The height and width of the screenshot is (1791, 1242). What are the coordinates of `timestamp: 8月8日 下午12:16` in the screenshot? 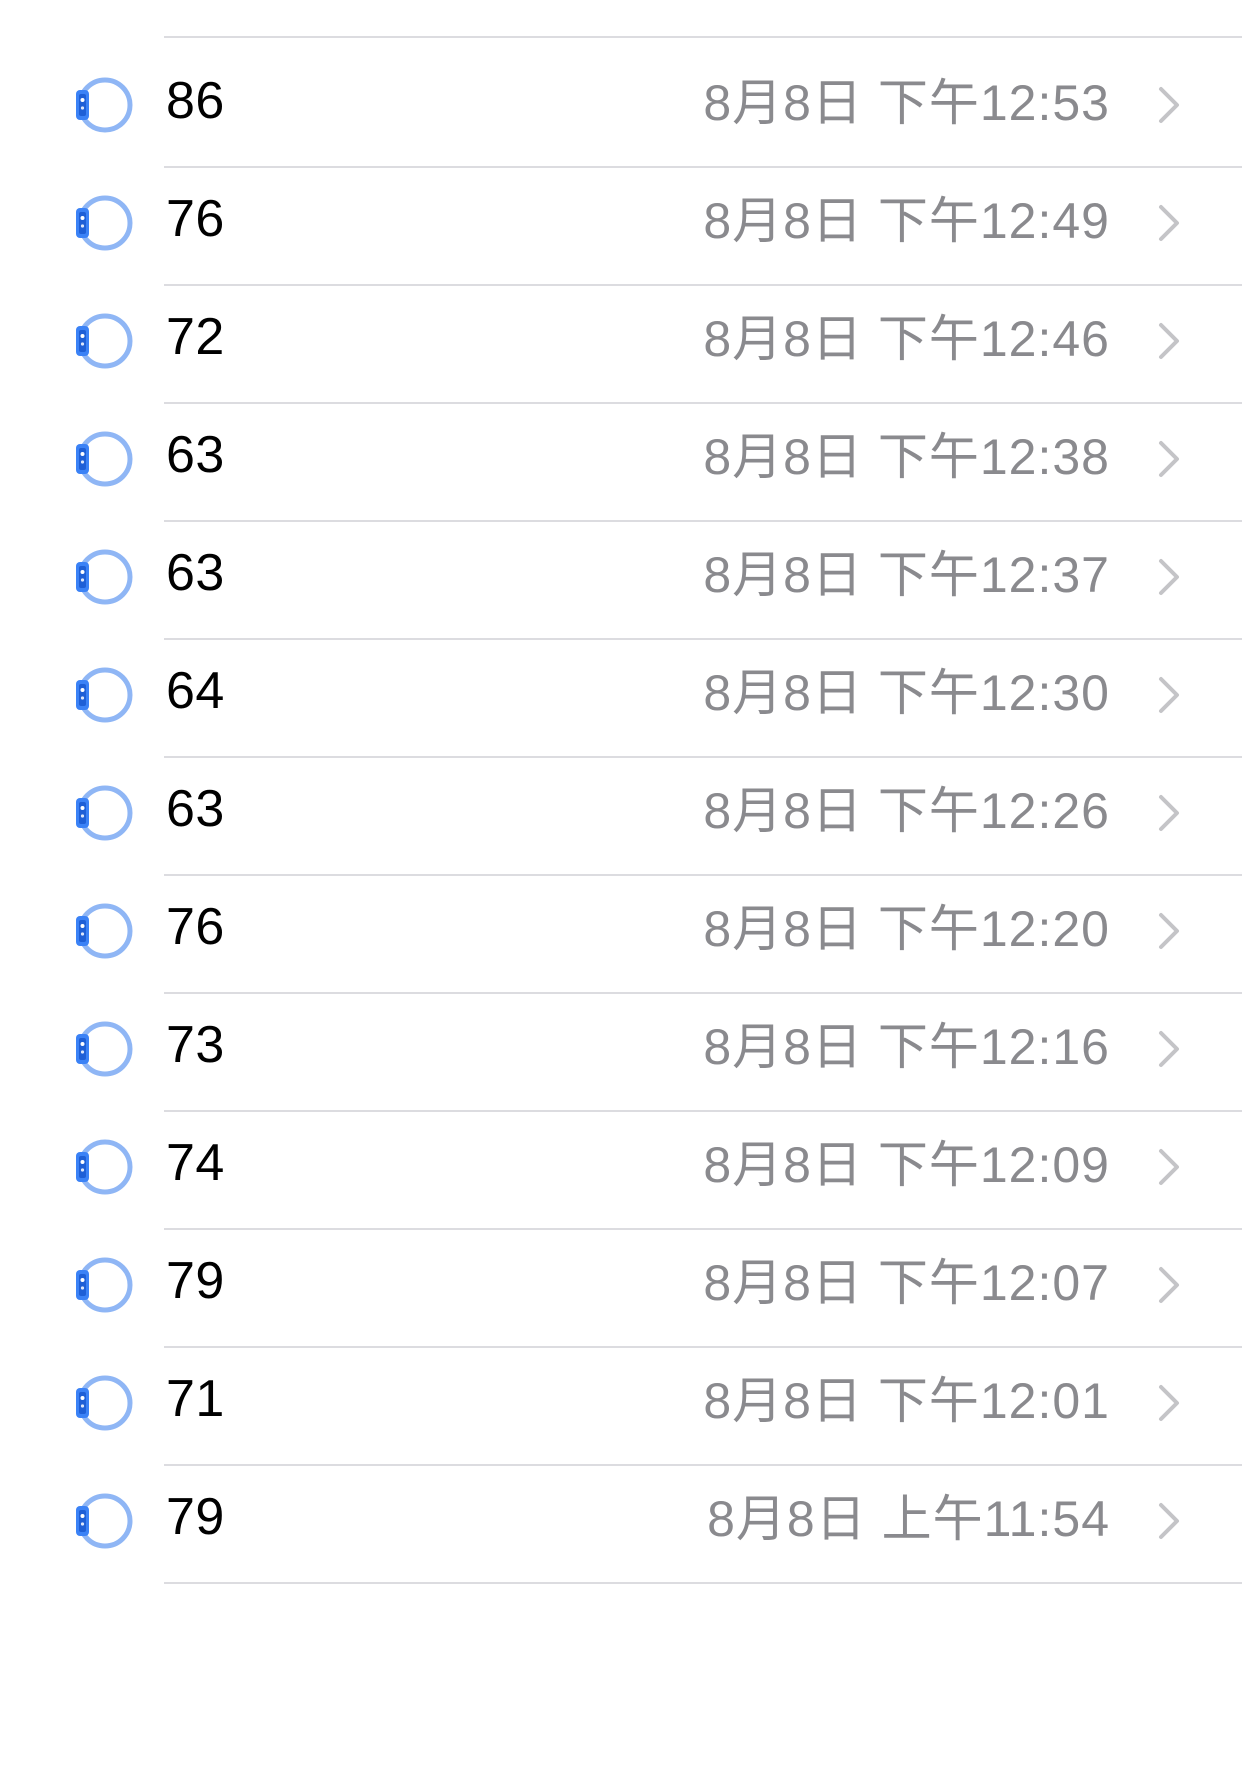 It's located at (906, 1047).